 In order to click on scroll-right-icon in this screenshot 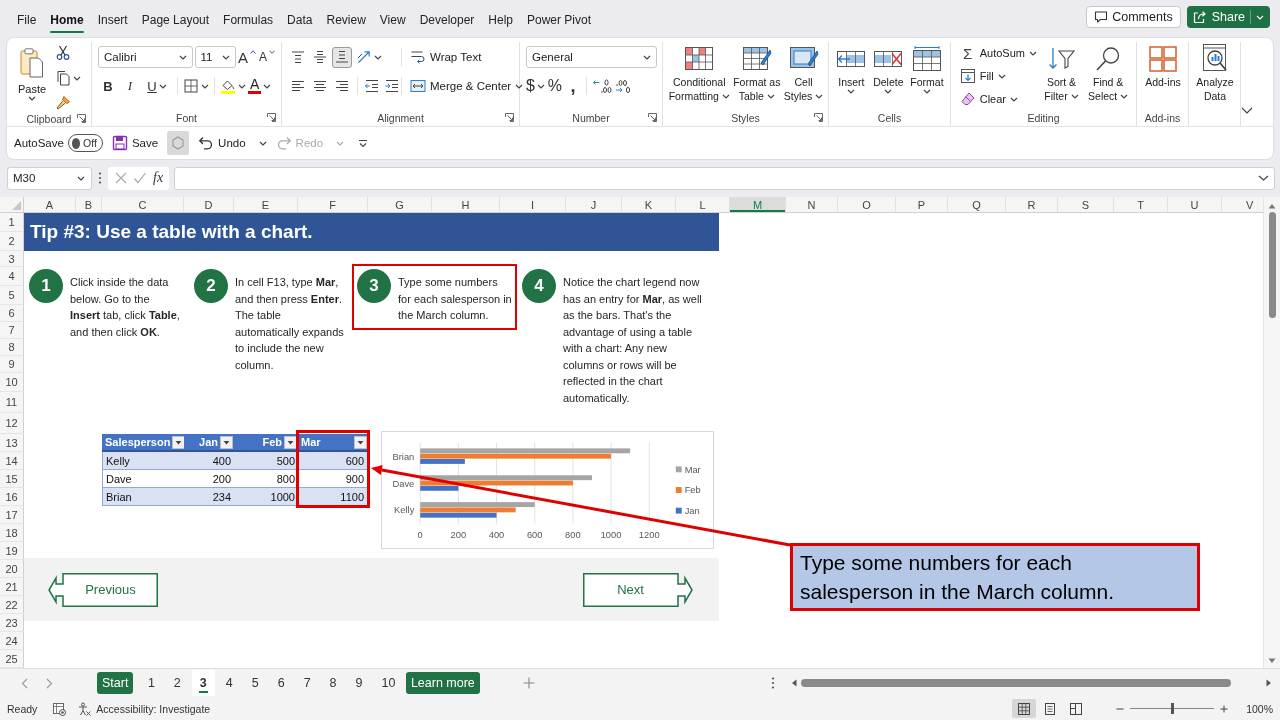, I will do `click(1269, 683)`.